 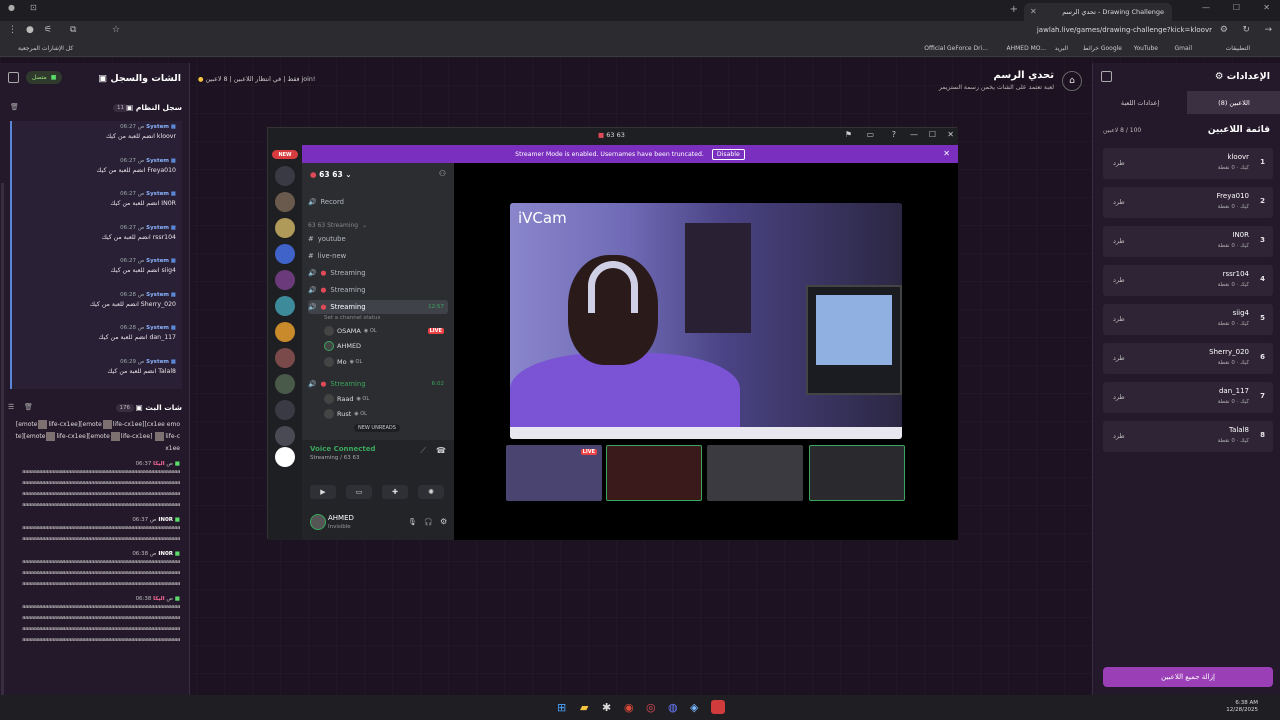 What do you see at coordinates (718, 707) in the screenshot?
I see `app-icon` at bounding box center [718, 707].